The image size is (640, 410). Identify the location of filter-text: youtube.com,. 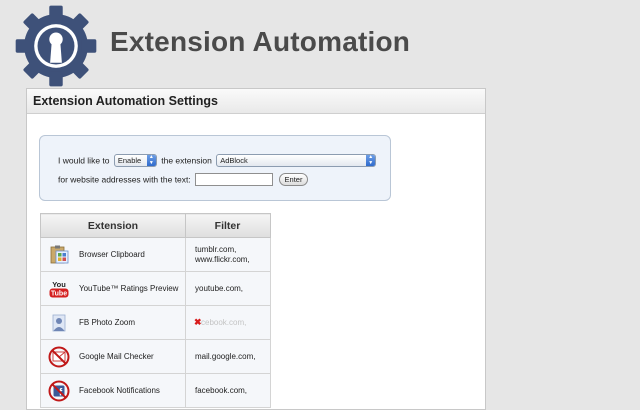
(219, 288).